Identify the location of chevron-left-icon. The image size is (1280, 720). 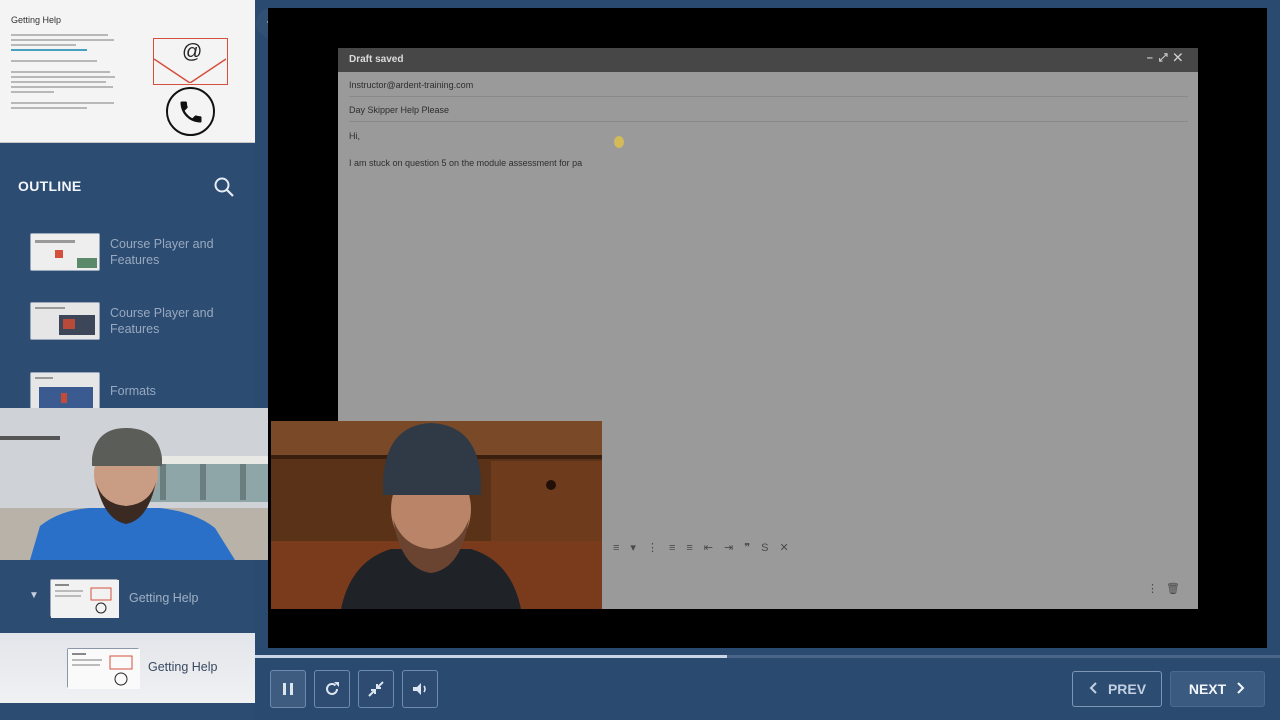
(1093, 689).